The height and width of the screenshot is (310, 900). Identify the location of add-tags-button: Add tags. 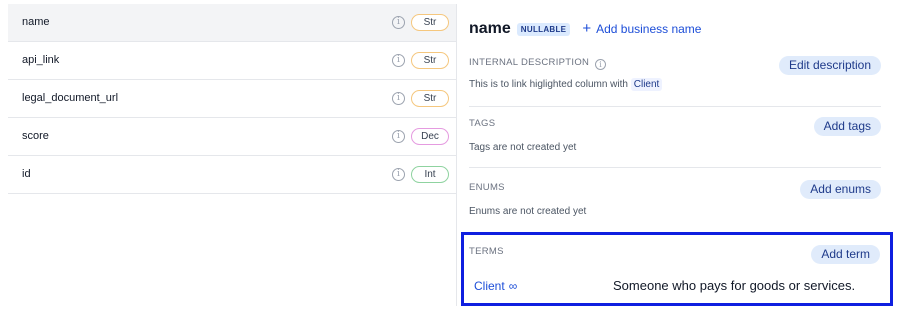
(847, 126).